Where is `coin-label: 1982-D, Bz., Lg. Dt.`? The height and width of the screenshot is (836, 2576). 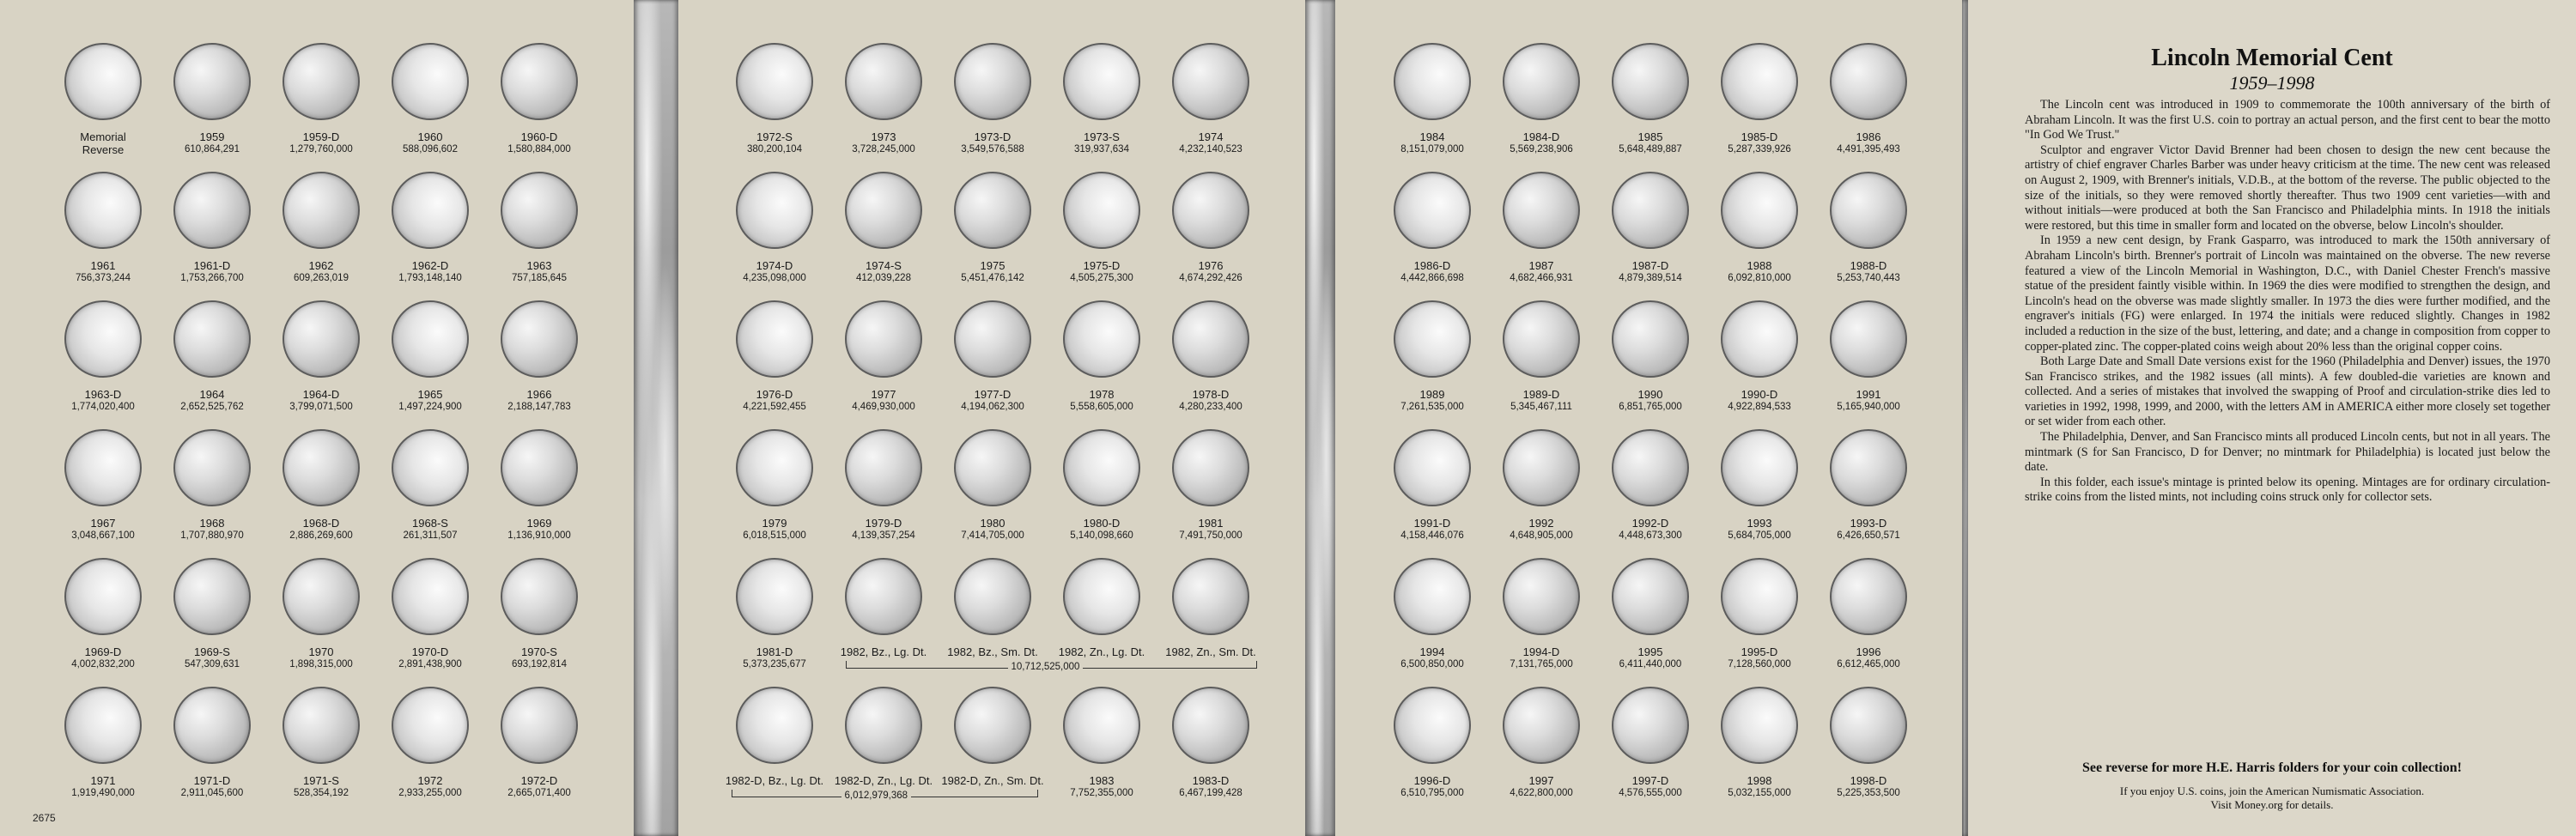 coin-label: 1982-D, Bz., Lg. Dt. is located at coordinates (775, 780).